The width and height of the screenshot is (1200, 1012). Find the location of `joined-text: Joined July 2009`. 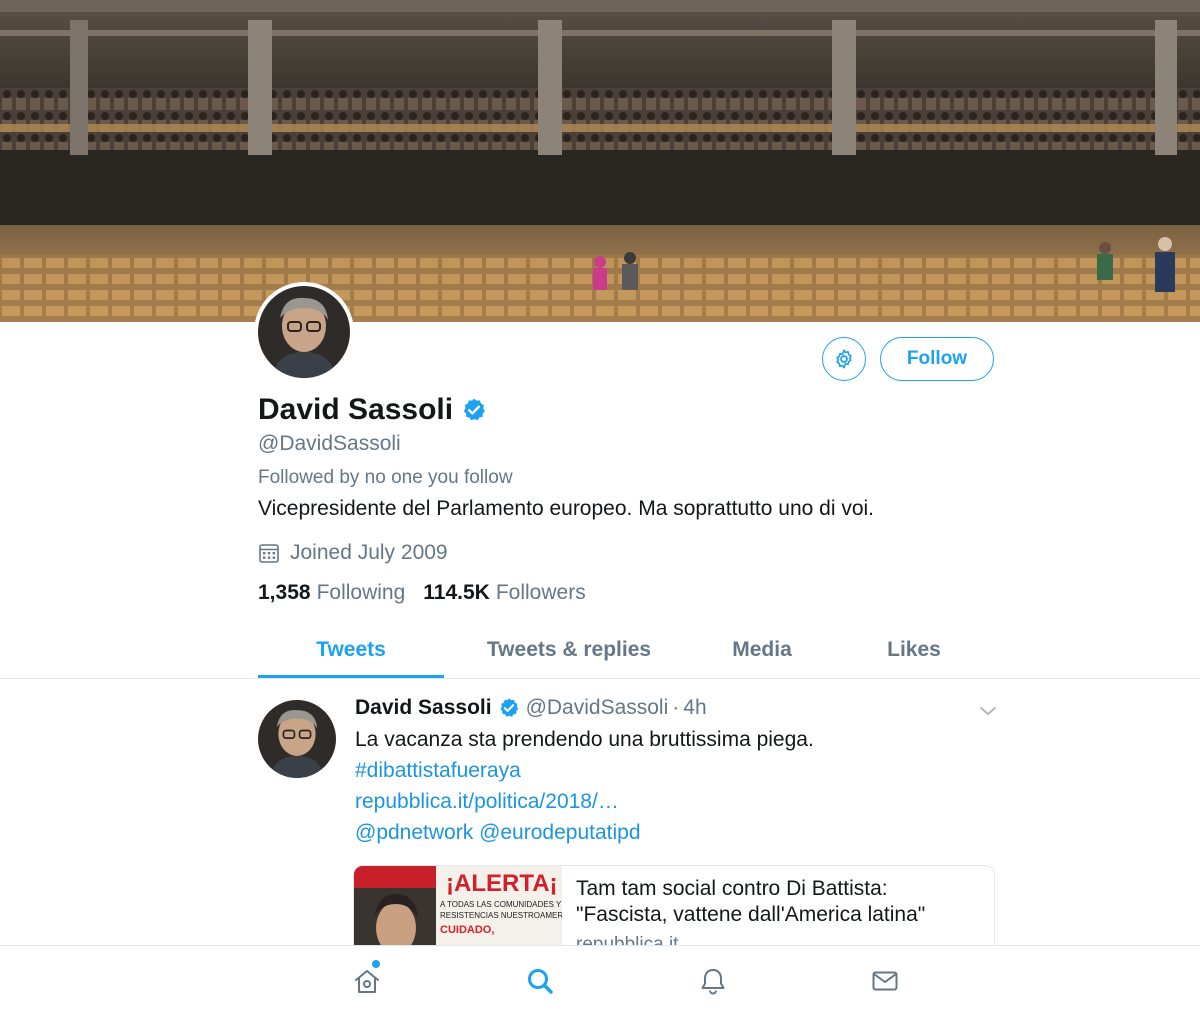

joined-text: Joined July 2009 is located at coordinates (369, 552).